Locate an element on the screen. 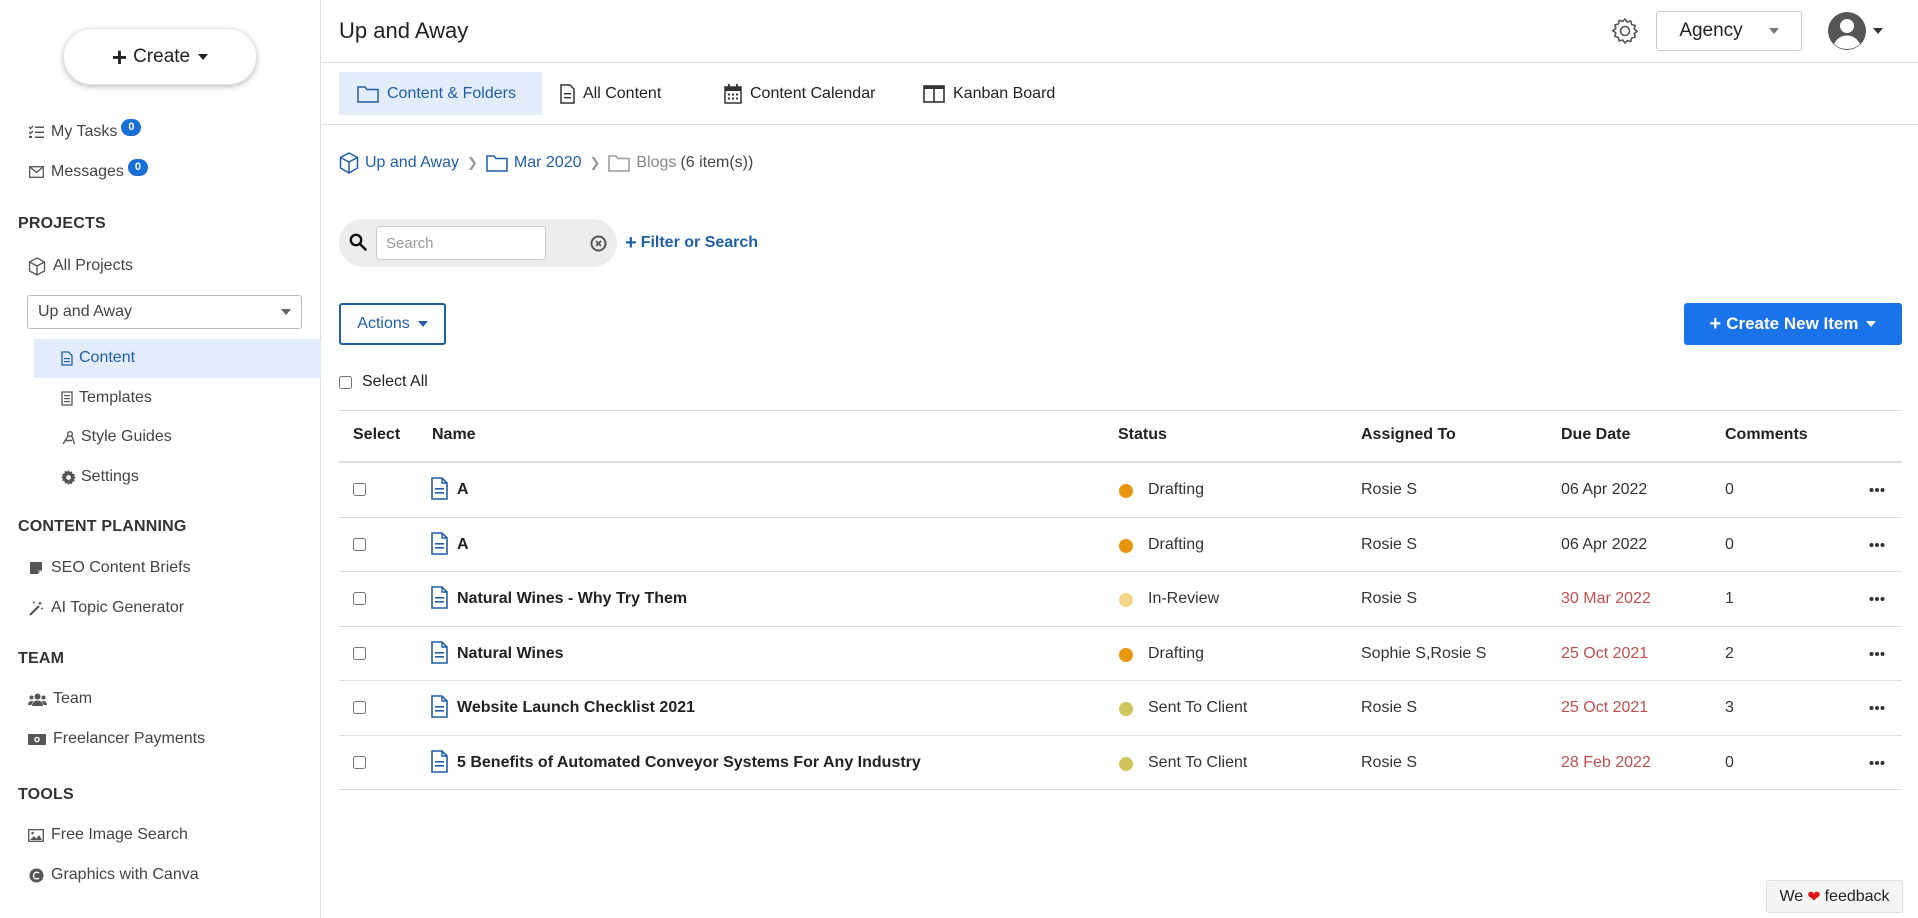  image-icon is located at coordinates (36, 835).